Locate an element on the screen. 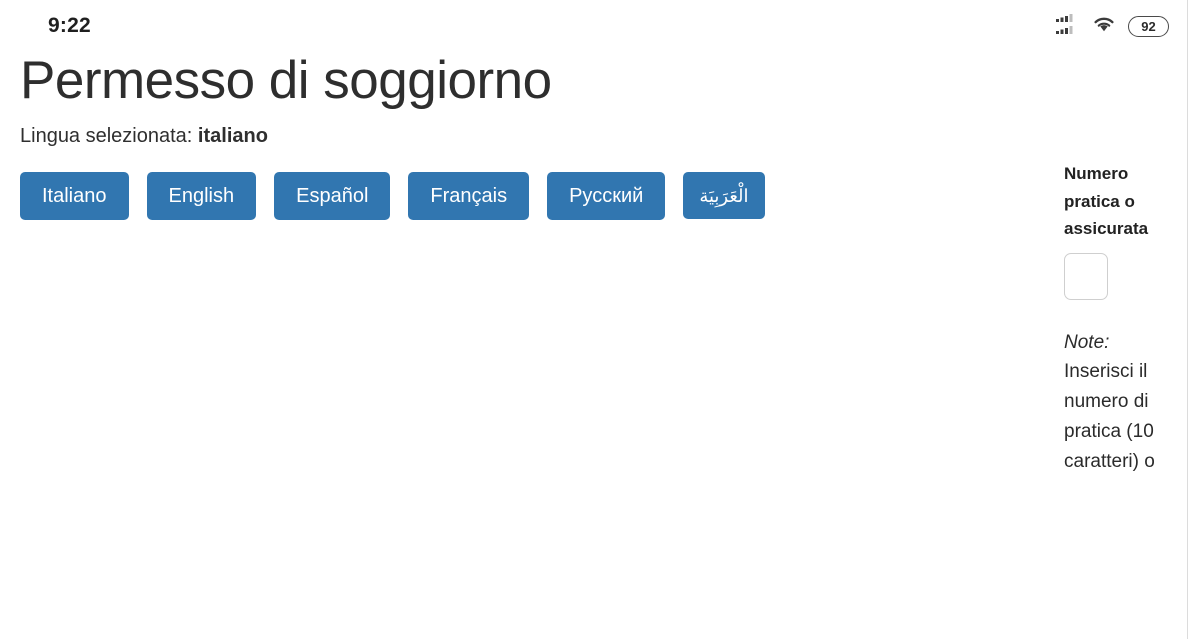 Image resolution: width=1200 pixels, height=639 pixels. sidebar-divider is located at coordinates (1187, 319).